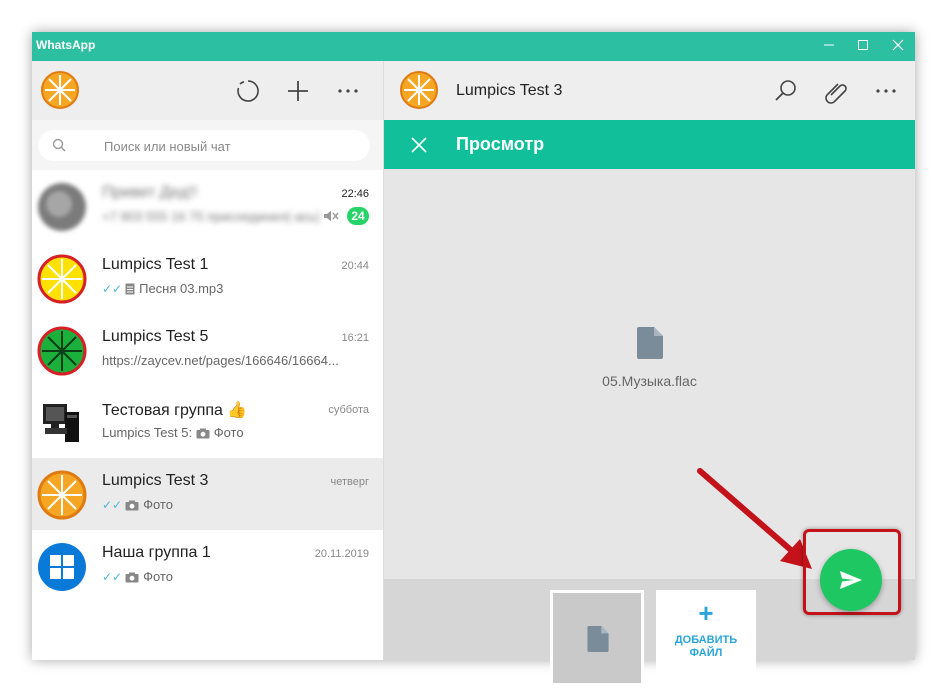  Describe the element at coordinates (355, 194) in the screenshot. I see `chat-time: 22:46` at that location.